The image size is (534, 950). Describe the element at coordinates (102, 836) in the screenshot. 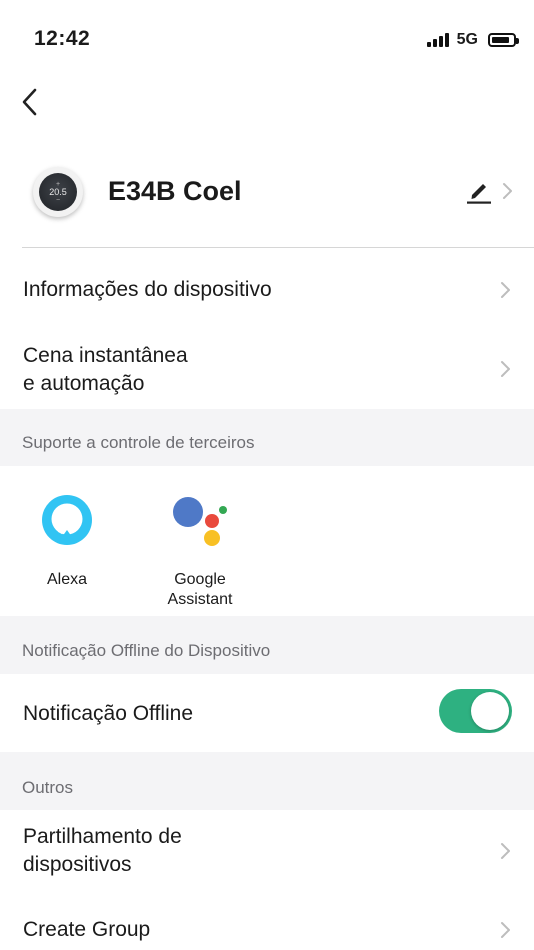

I see `device-sharing-label-line1: Partilhamento de` at that location.